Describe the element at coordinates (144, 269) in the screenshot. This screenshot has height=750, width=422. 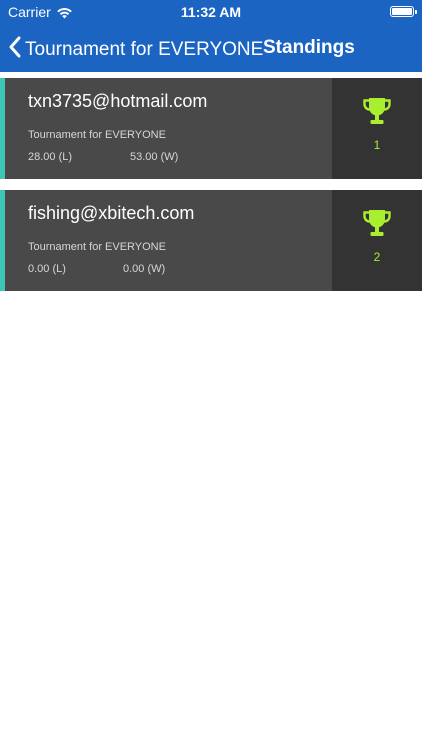
I see `wins-value: 0.00 (W)` at that location.